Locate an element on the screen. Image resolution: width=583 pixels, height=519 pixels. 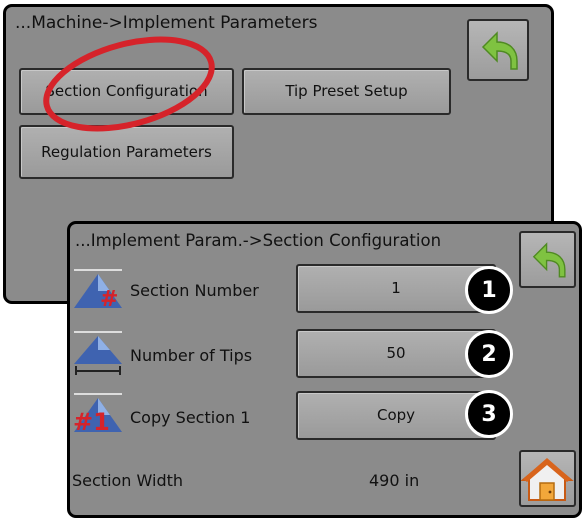
copy-section-label: Copy Section 1 is located at coordinates (190, 417).